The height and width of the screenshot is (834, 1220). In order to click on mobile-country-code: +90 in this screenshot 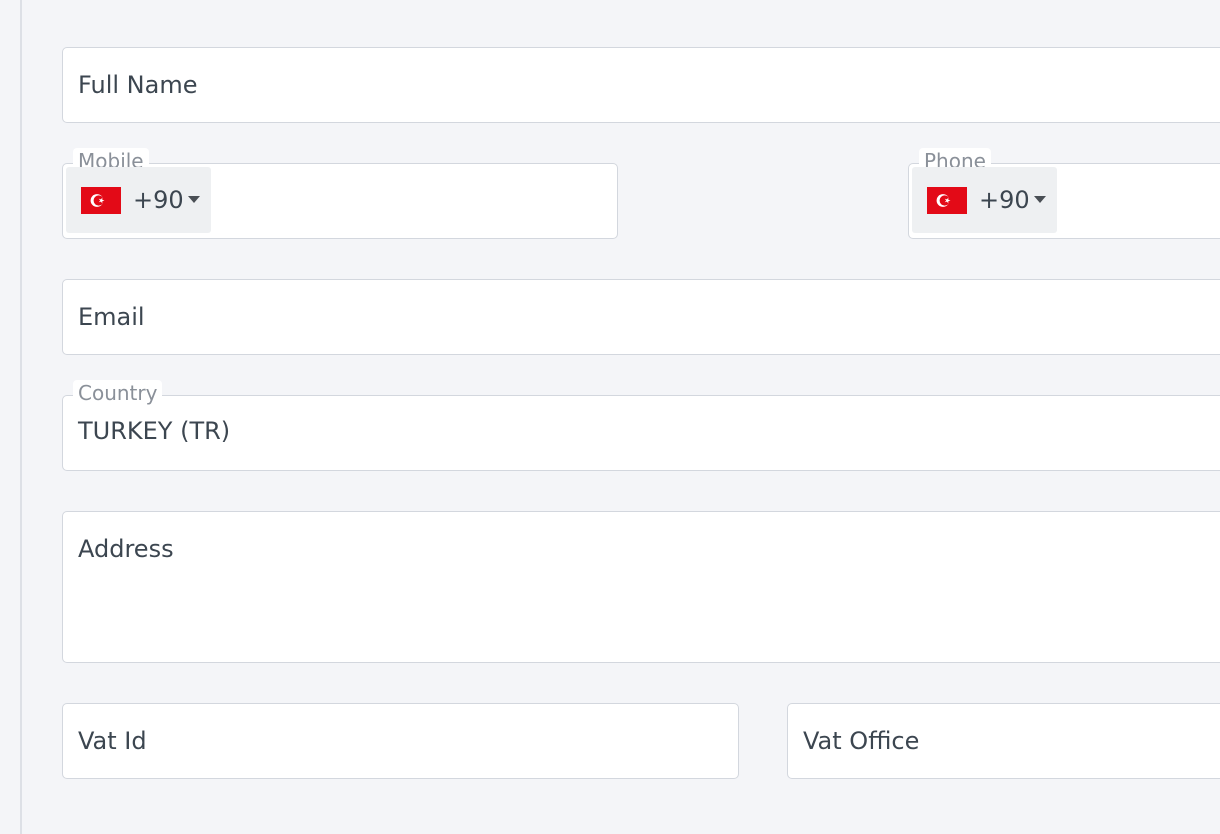, I will do `click(158, 200)`.